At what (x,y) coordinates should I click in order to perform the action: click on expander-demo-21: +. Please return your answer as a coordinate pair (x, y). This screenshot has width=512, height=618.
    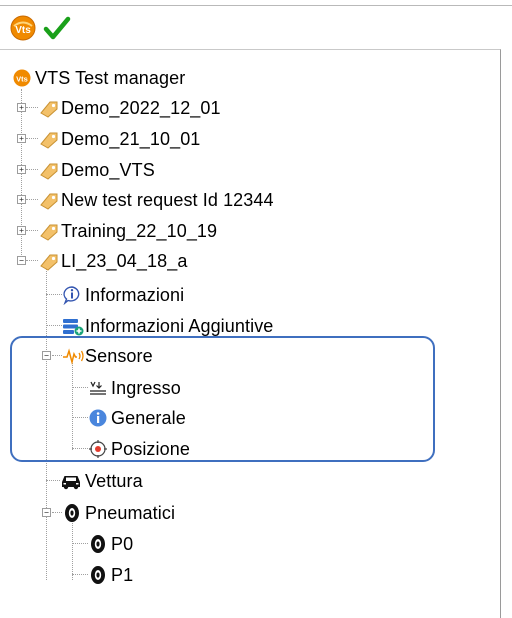
    Looking at the image, I should click on (21, 138).